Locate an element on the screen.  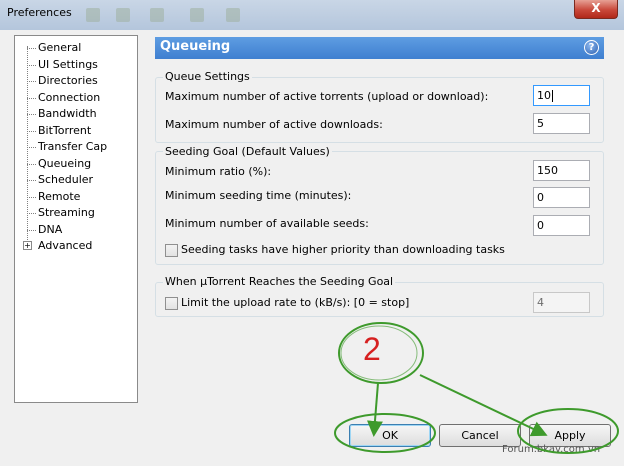
annotation-circle-number is located at coordinates (381, 353).